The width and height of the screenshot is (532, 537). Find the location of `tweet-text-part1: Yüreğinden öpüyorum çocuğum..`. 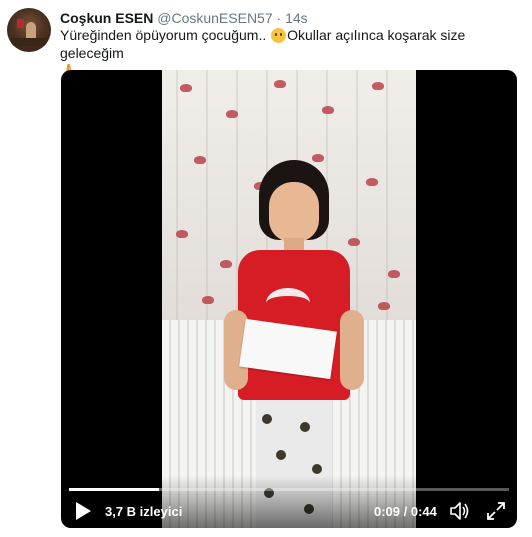

tweet-text-part1: Yüreğinden öpüyorum çocuğum.. is located at coordinates (163, 35).